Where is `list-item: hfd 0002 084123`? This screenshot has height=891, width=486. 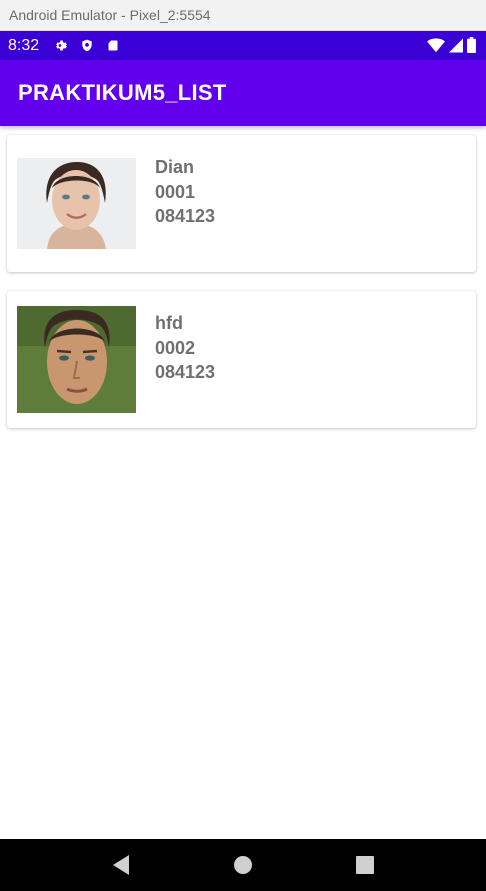
list-item: hfd 0002 084123 is located at coordinates (241, 359).